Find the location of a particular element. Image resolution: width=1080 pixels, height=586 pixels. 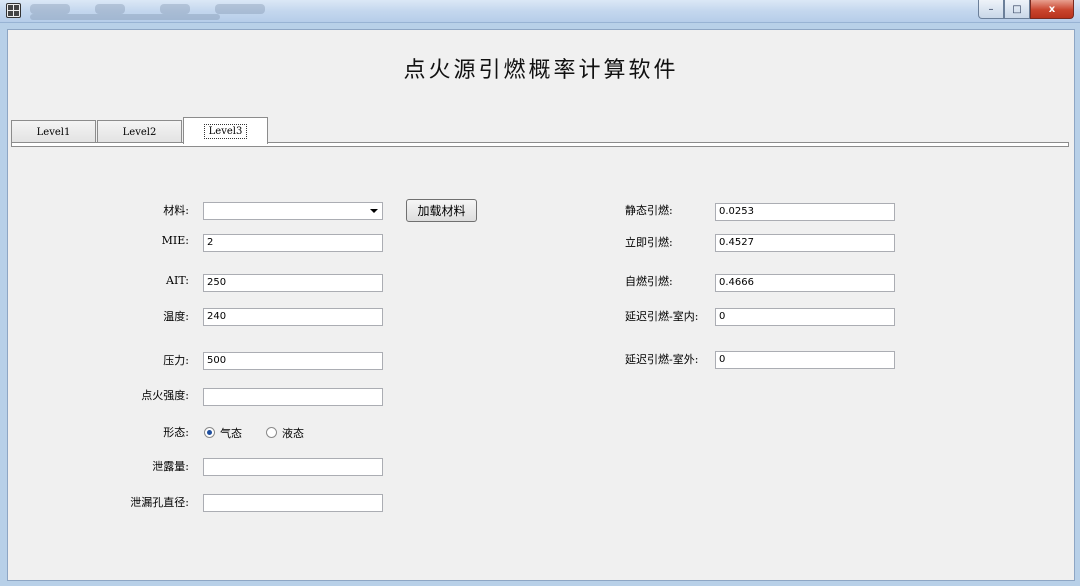

temperature-label: 温度: is located at coordinates (176, 316).